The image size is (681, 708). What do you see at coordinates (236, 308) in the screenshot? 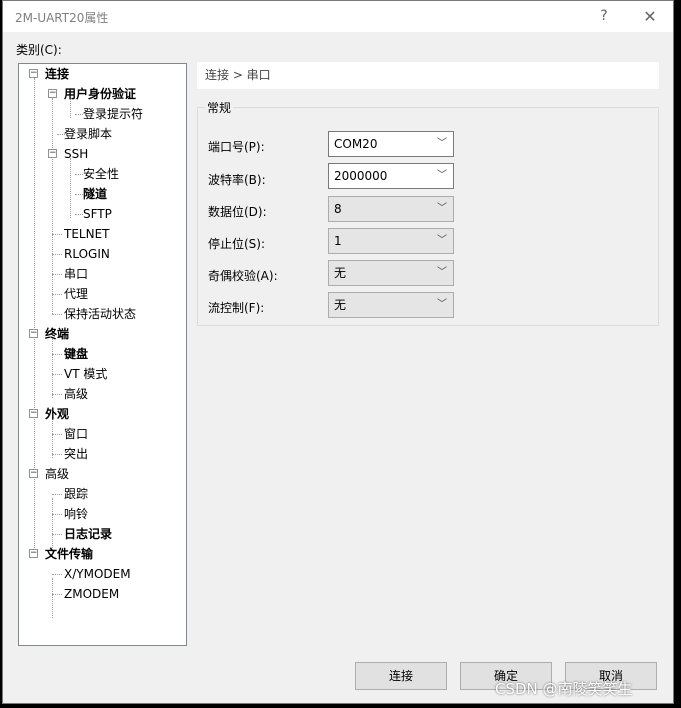
I see `flow-control-label: 流控制(F):` at bounding box center [236, 308].